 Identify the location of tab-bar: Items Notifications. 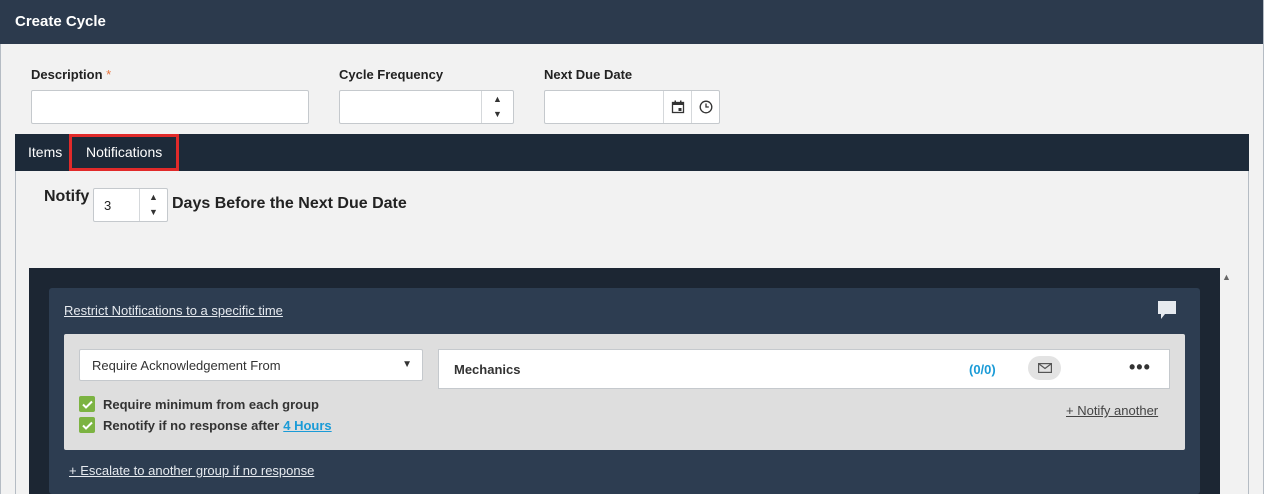
(632, 152).